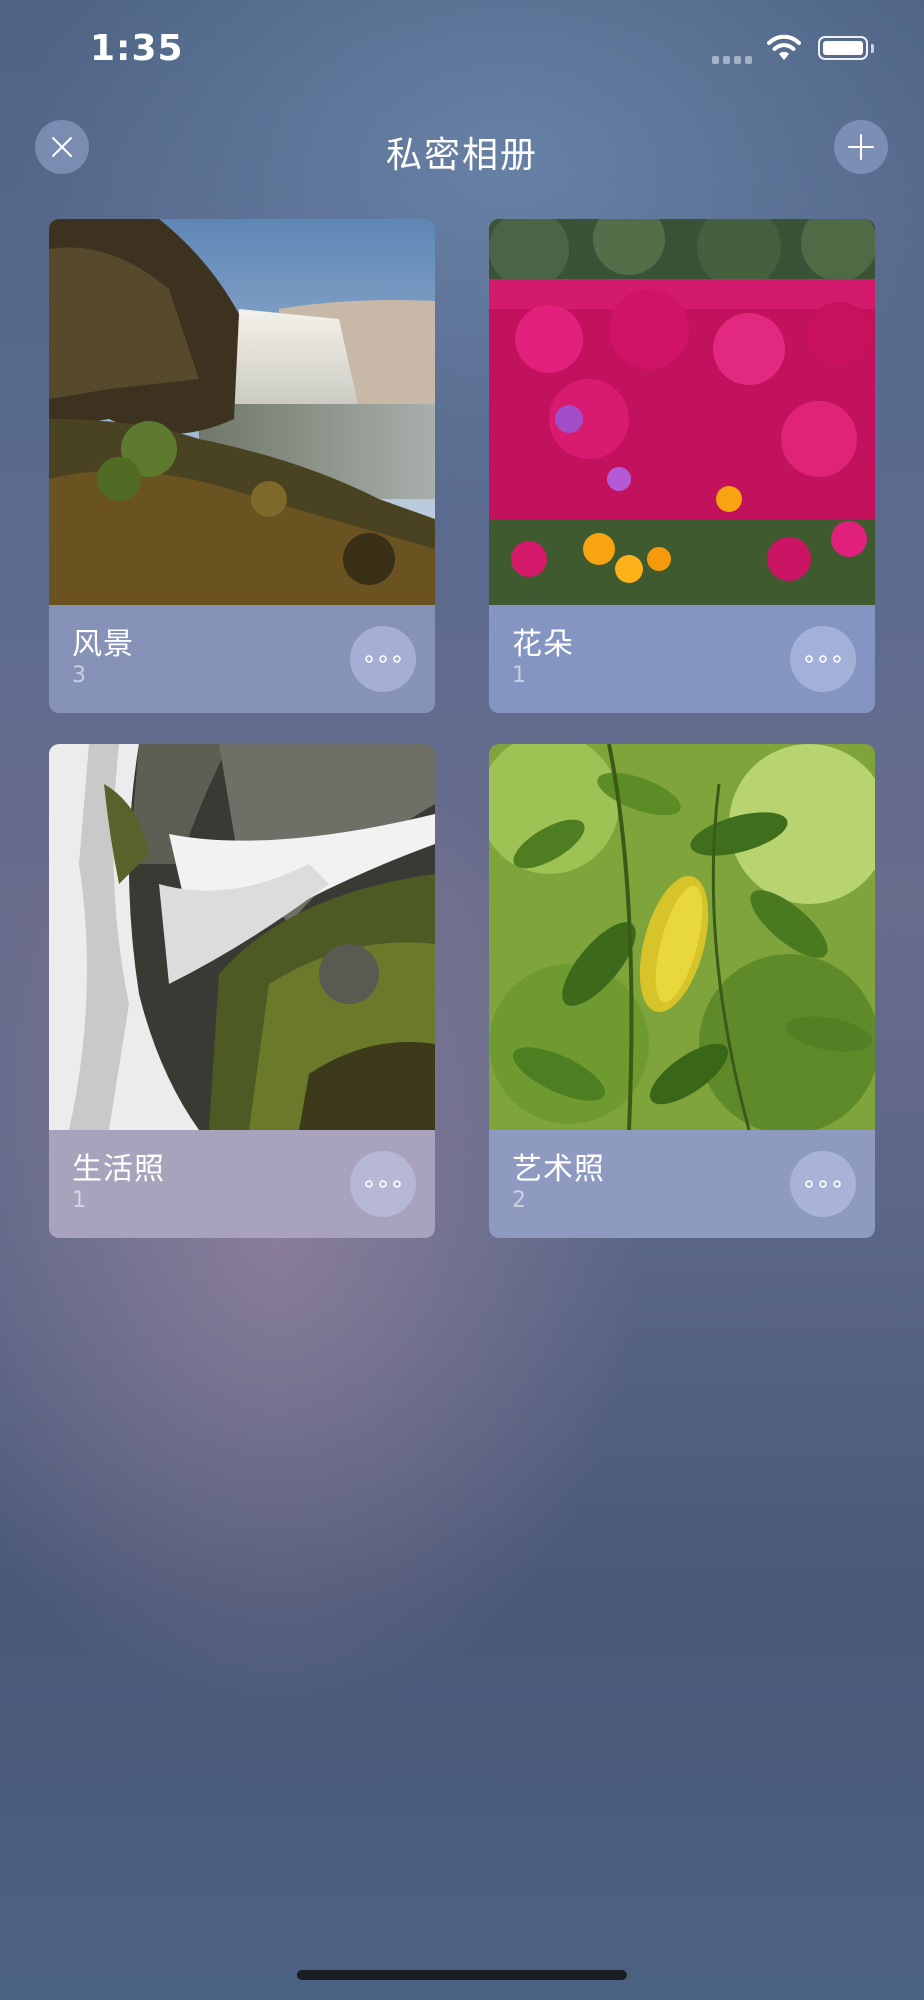 The width and height of the screenshot is (924, 2000). I want to click on album-card: 花朵 1, so click(682, 466).